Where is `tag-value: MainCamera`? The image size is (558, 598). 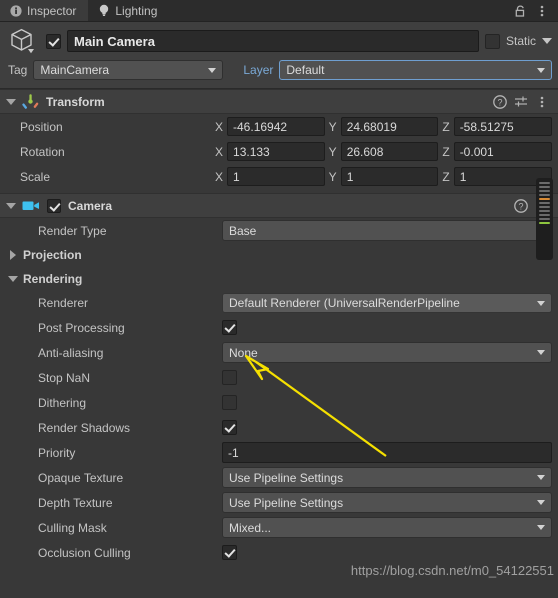
tag-value: MainCamera is located at coordinates (75, 70).